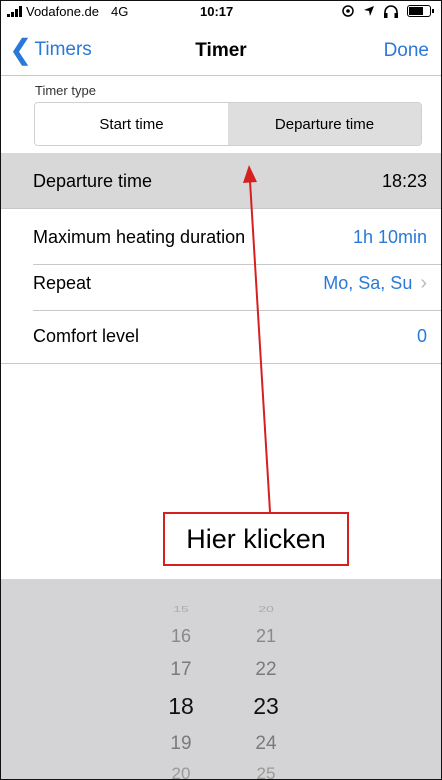 This screenshot has height=780, width=442. What do you see at coordinates (217, 11) in the screenshot?
I see `status-time: 10:17` at bounding box center [217, 11].